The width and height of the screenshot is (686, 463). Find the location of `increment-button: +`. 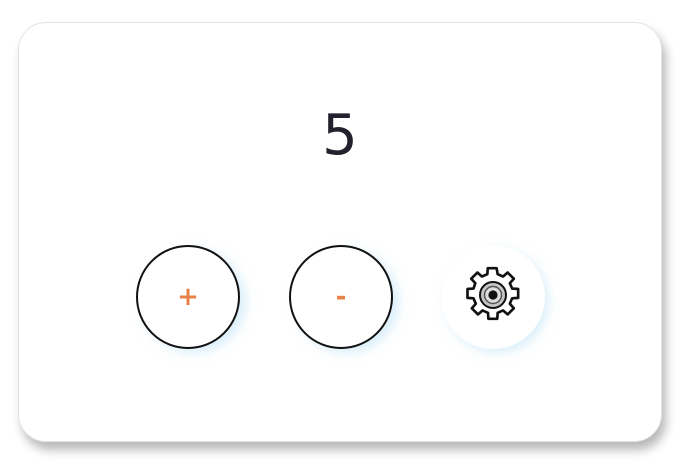

increment-button: + is located at coordinates (188, 297).